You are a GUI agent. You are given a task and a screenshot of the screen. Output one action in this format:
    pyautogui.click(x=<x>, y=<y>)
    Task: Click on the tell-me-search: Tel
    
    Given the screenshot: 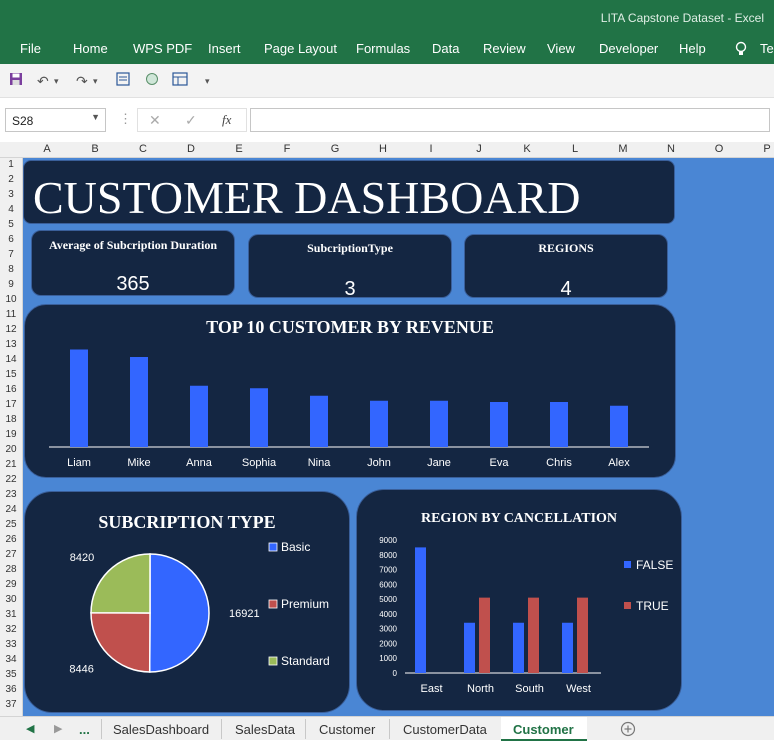 What is the action you would take?
    pyautogui.click(x=767, y=48)
    